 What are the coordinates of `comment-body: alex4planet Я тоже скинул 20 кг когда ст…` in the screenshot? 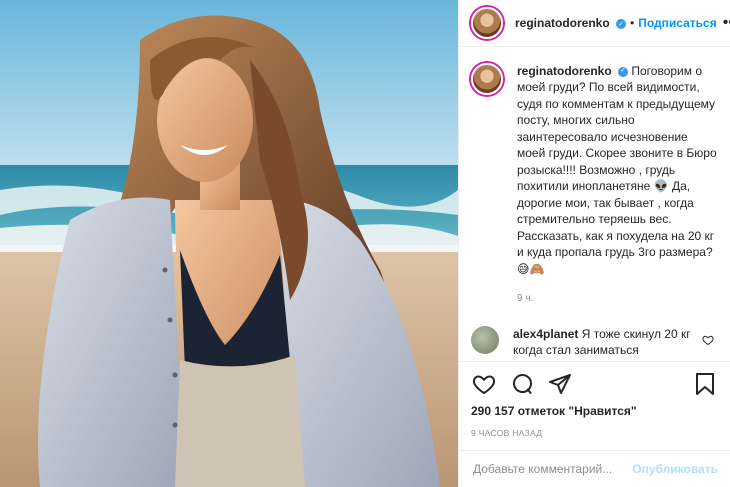 It's located at (605, 343).